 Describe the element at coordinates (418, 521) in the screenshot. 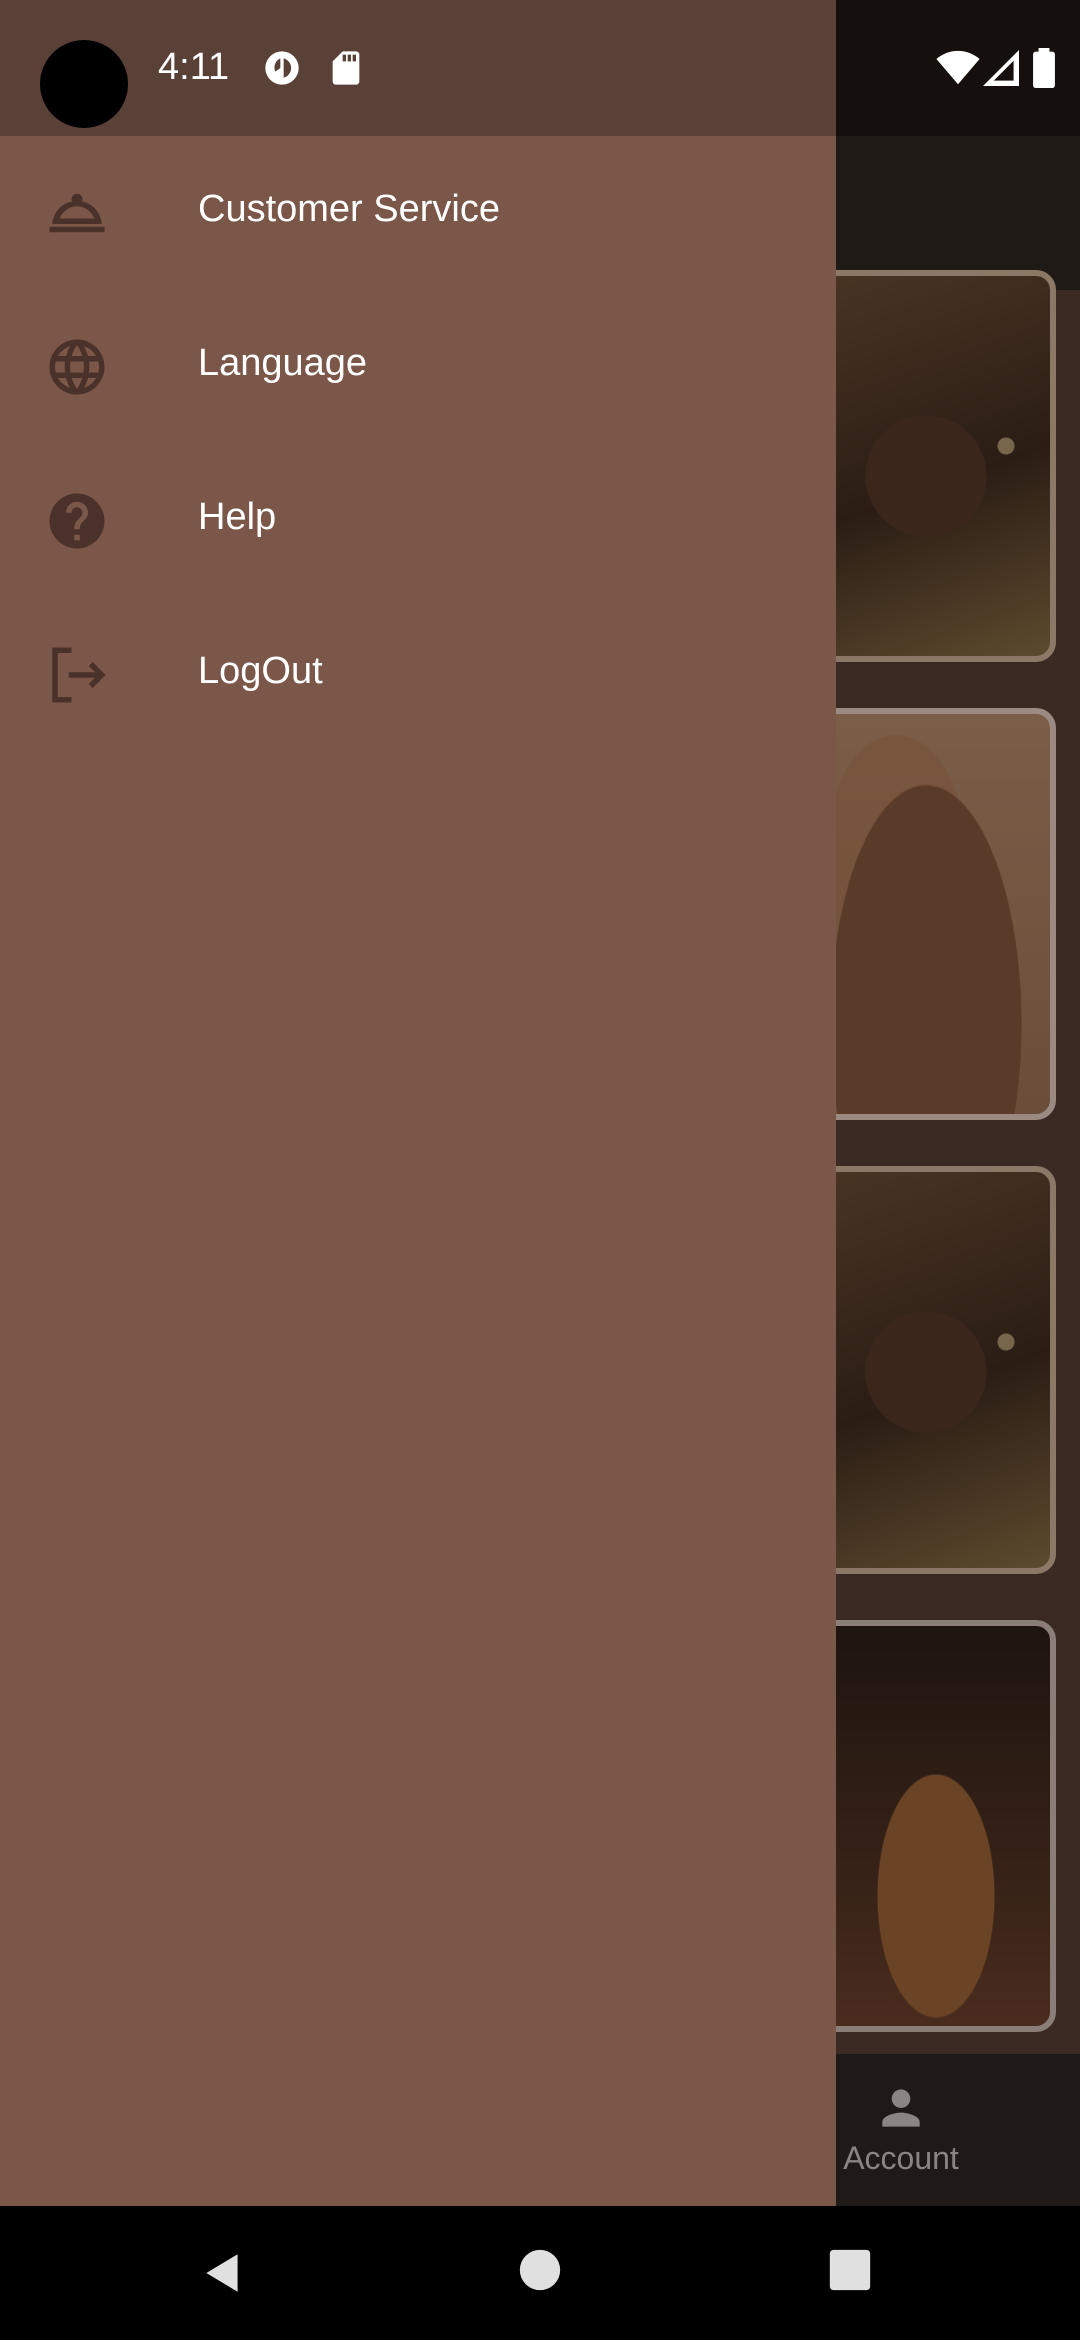

I see `drawer-item-help: Help` at that location.